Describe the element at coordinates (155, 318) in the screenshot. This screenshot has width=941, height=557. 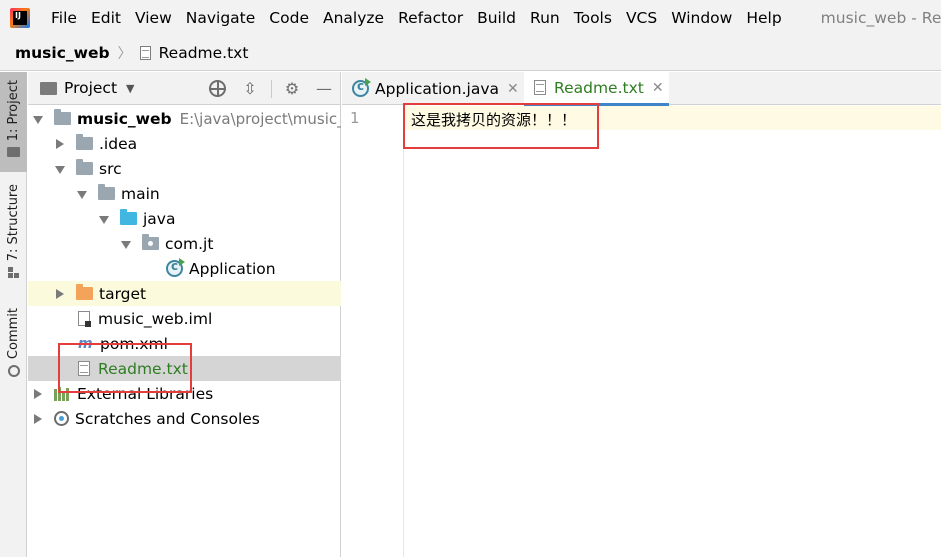
I see `tree-label: music_web.iml` at that location.